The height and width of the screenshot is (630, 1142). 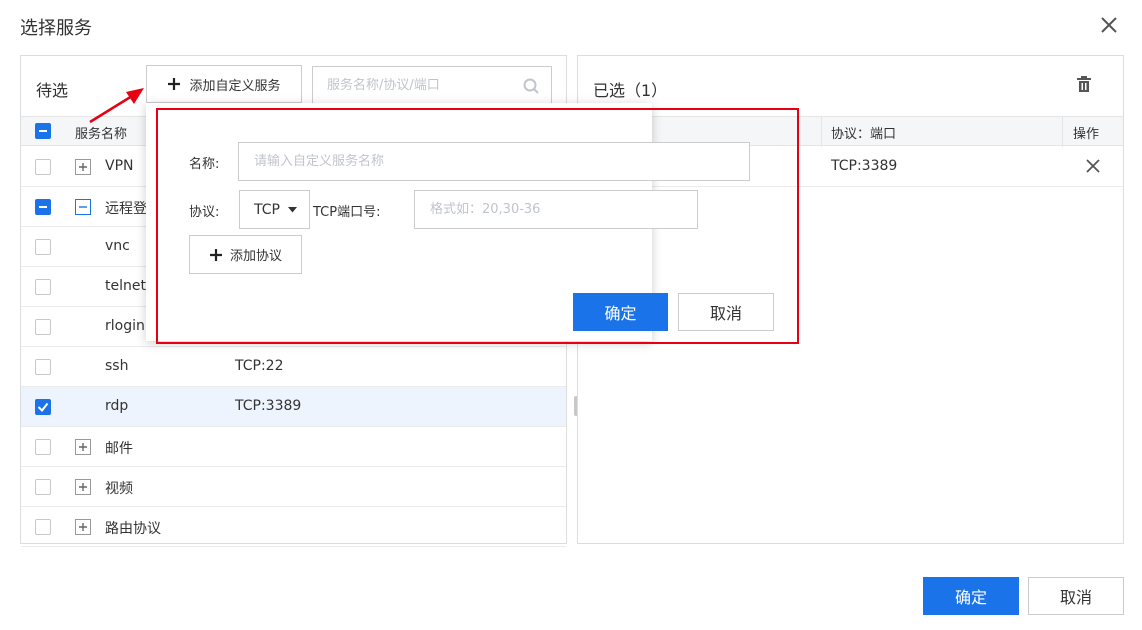 I want to click on protocol-select: TCP, so click(x=274, y=209).